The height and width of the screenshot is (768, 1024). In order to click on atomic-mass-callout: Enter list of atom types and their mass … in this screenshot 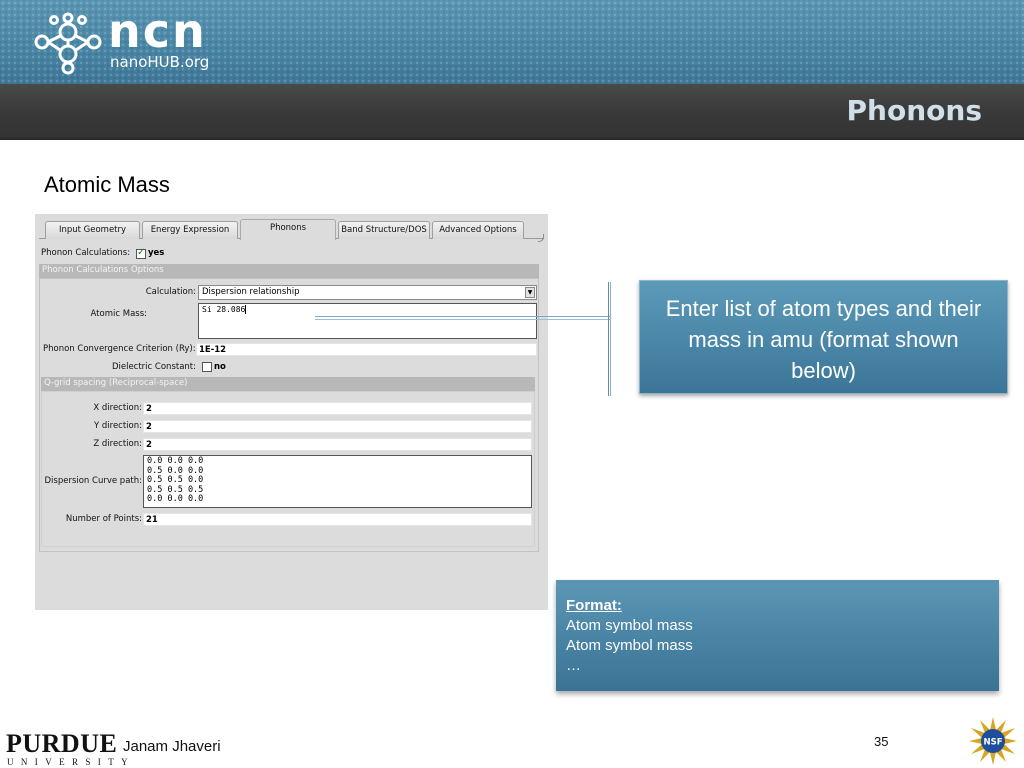, I will do `click(823, 337)`.